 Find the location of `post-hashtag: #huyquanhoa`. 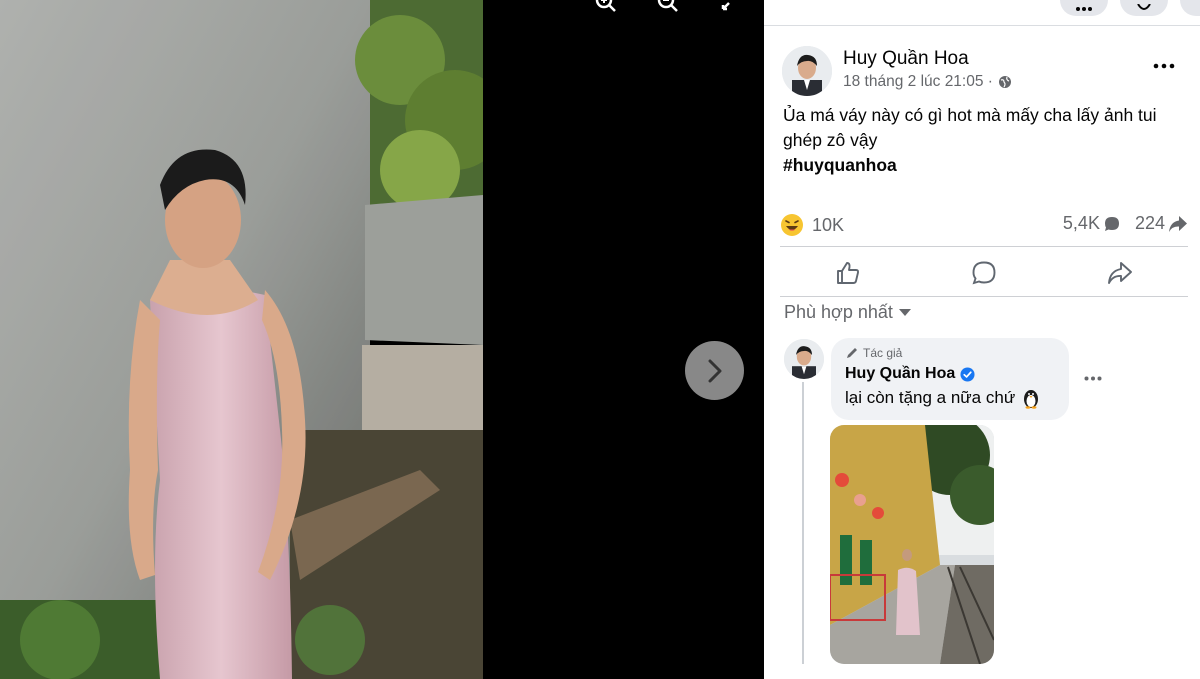

post-hashtag: #huyquanhoa is located at coordinates (983, 165).